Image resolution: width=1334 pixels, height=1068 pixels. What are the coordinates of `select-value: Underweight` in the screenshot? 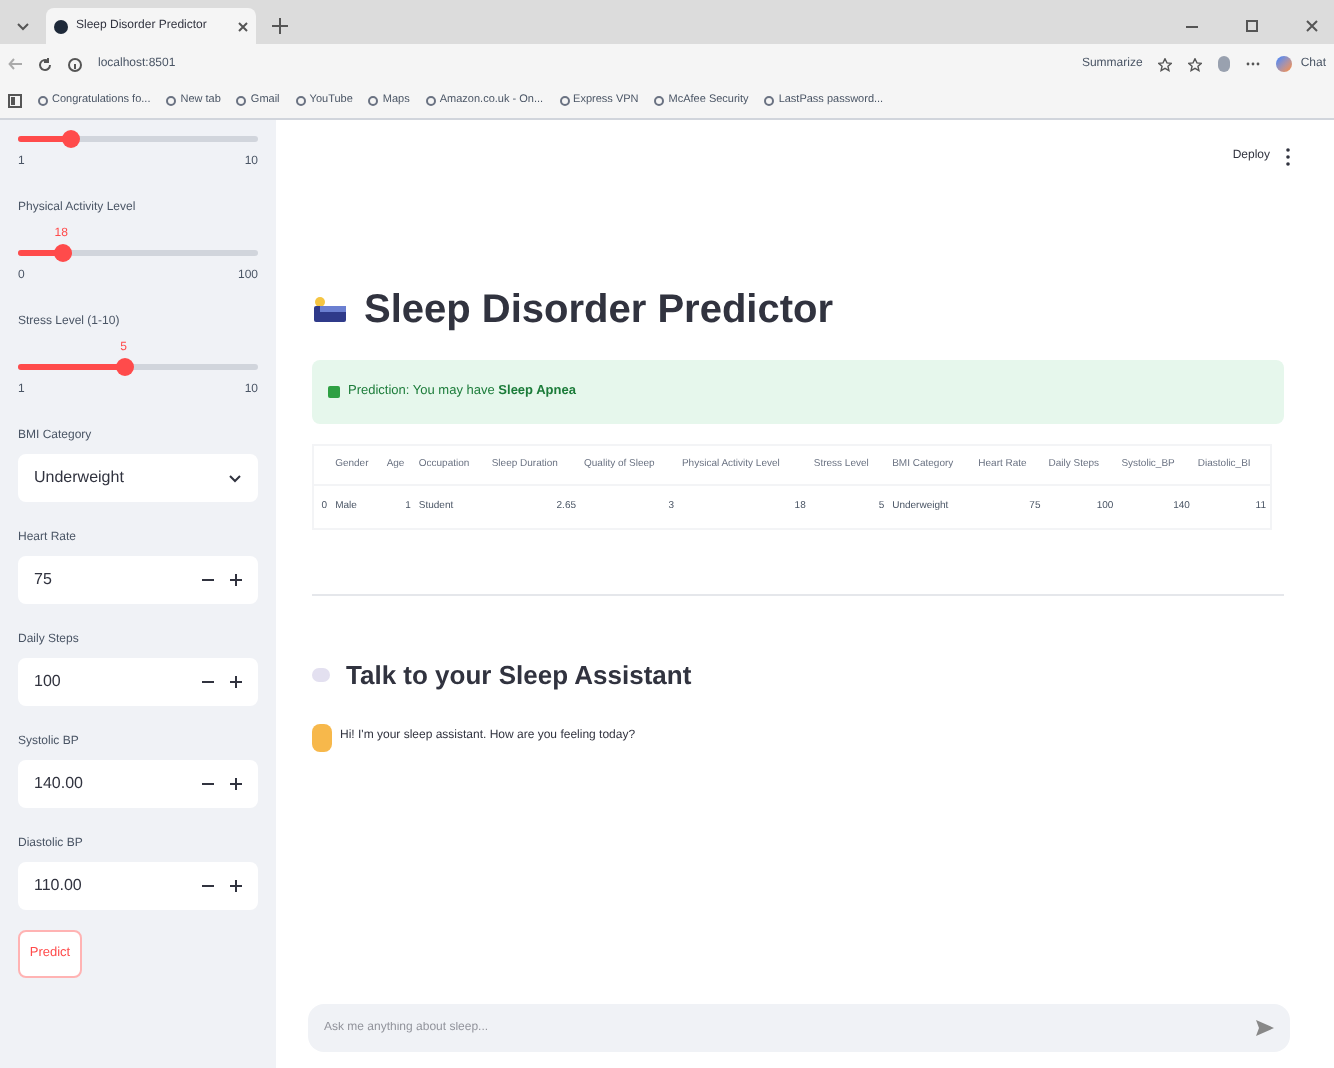 It's located at (79, 478).